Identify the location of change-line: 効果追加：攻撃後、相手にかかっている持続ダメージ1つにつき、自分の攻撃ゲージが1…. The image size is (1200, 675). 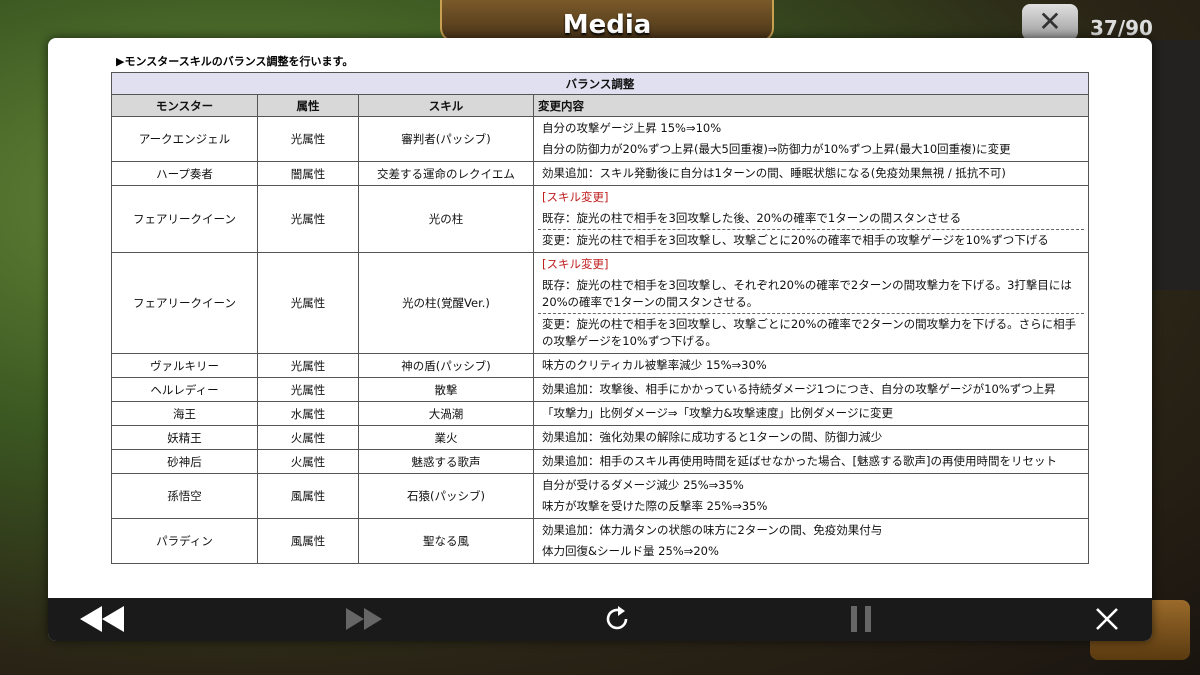
(799, 389).